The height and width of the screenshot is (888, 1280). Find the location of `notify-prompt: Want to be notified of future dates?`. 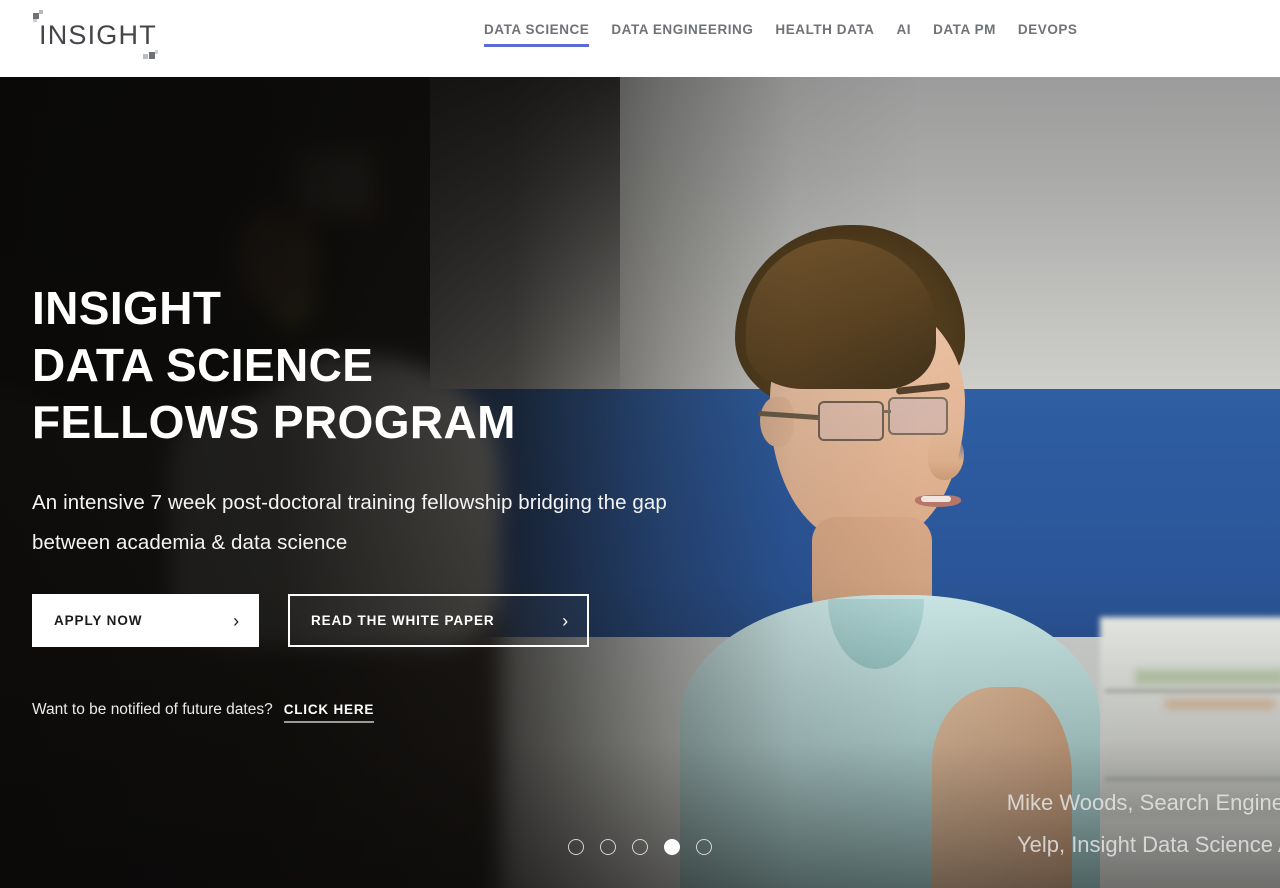

notify-prompt: Want to be notified of future dates? is located at coordinates (152, 709).